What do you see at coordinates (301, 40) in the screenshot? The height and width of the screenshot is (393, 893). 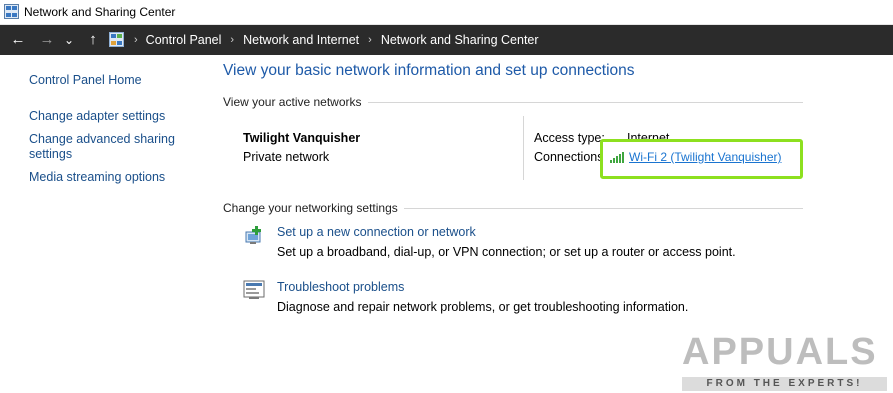 I see `breadcrumb-network-internet: Network and Internet` at bounding box center [301, 40].